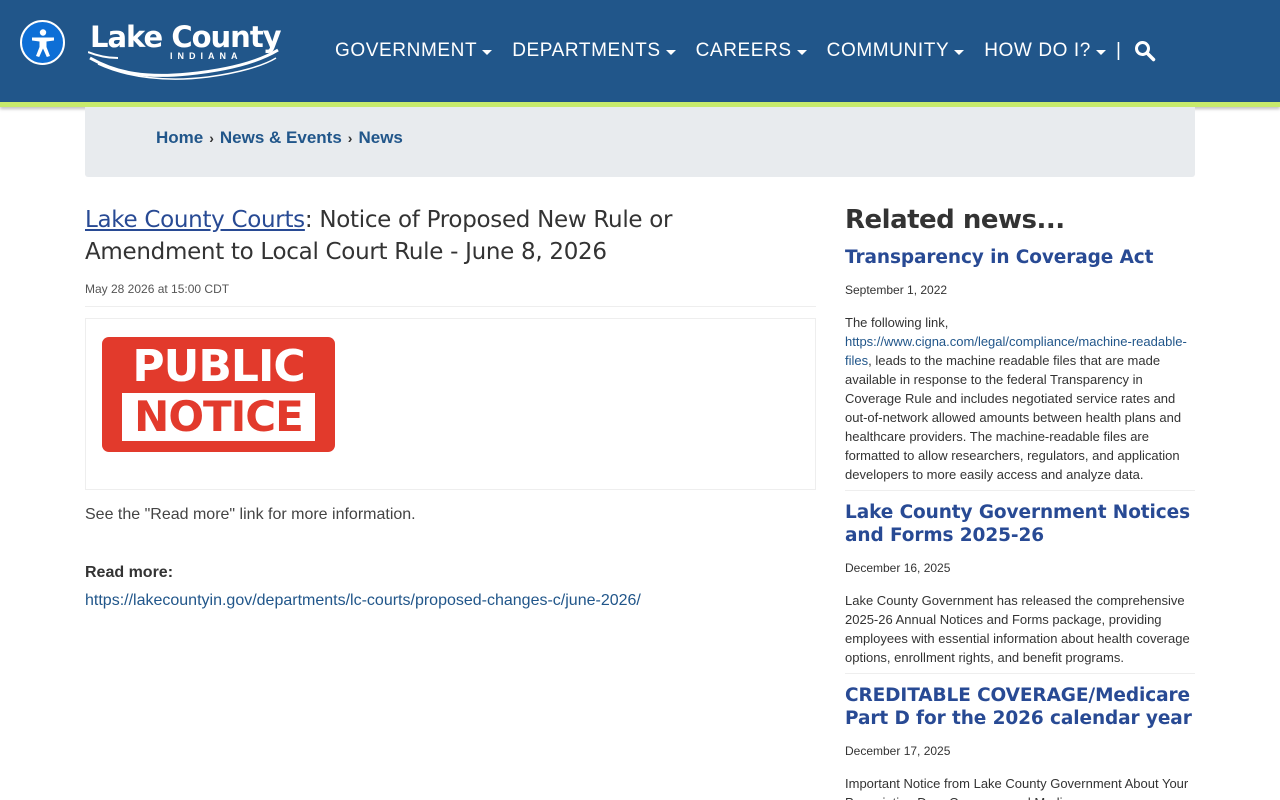  Describe the element at coordinates (743, 50) in the screenshot. I see `nav-careers-label: CAREERS` at that location.